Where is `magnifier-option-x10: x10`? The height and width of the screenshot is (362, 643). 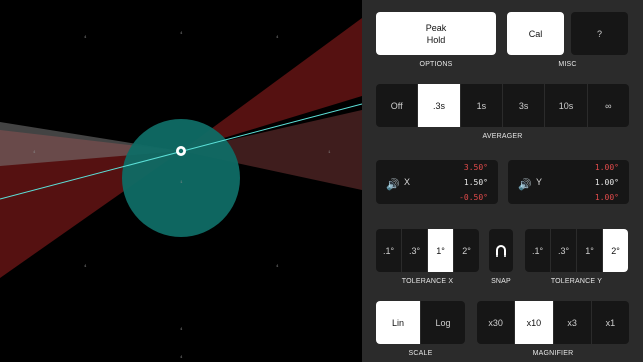 magnifier-option-x10: x10 is located at coordinates (533, 322).